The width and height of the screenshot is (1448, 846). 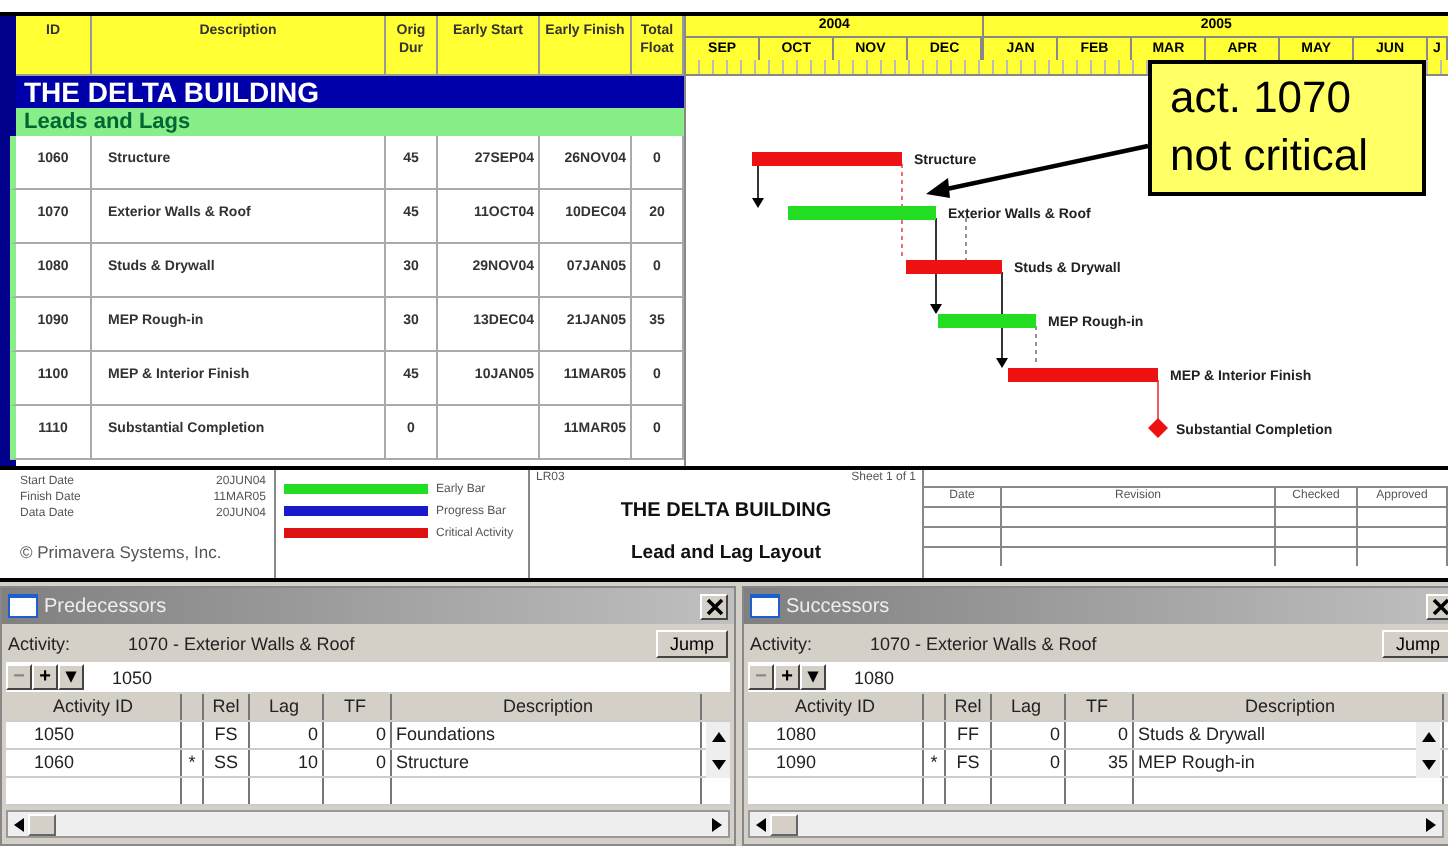 I want to click on table-cell: Structure, so click(x=547, y=763).